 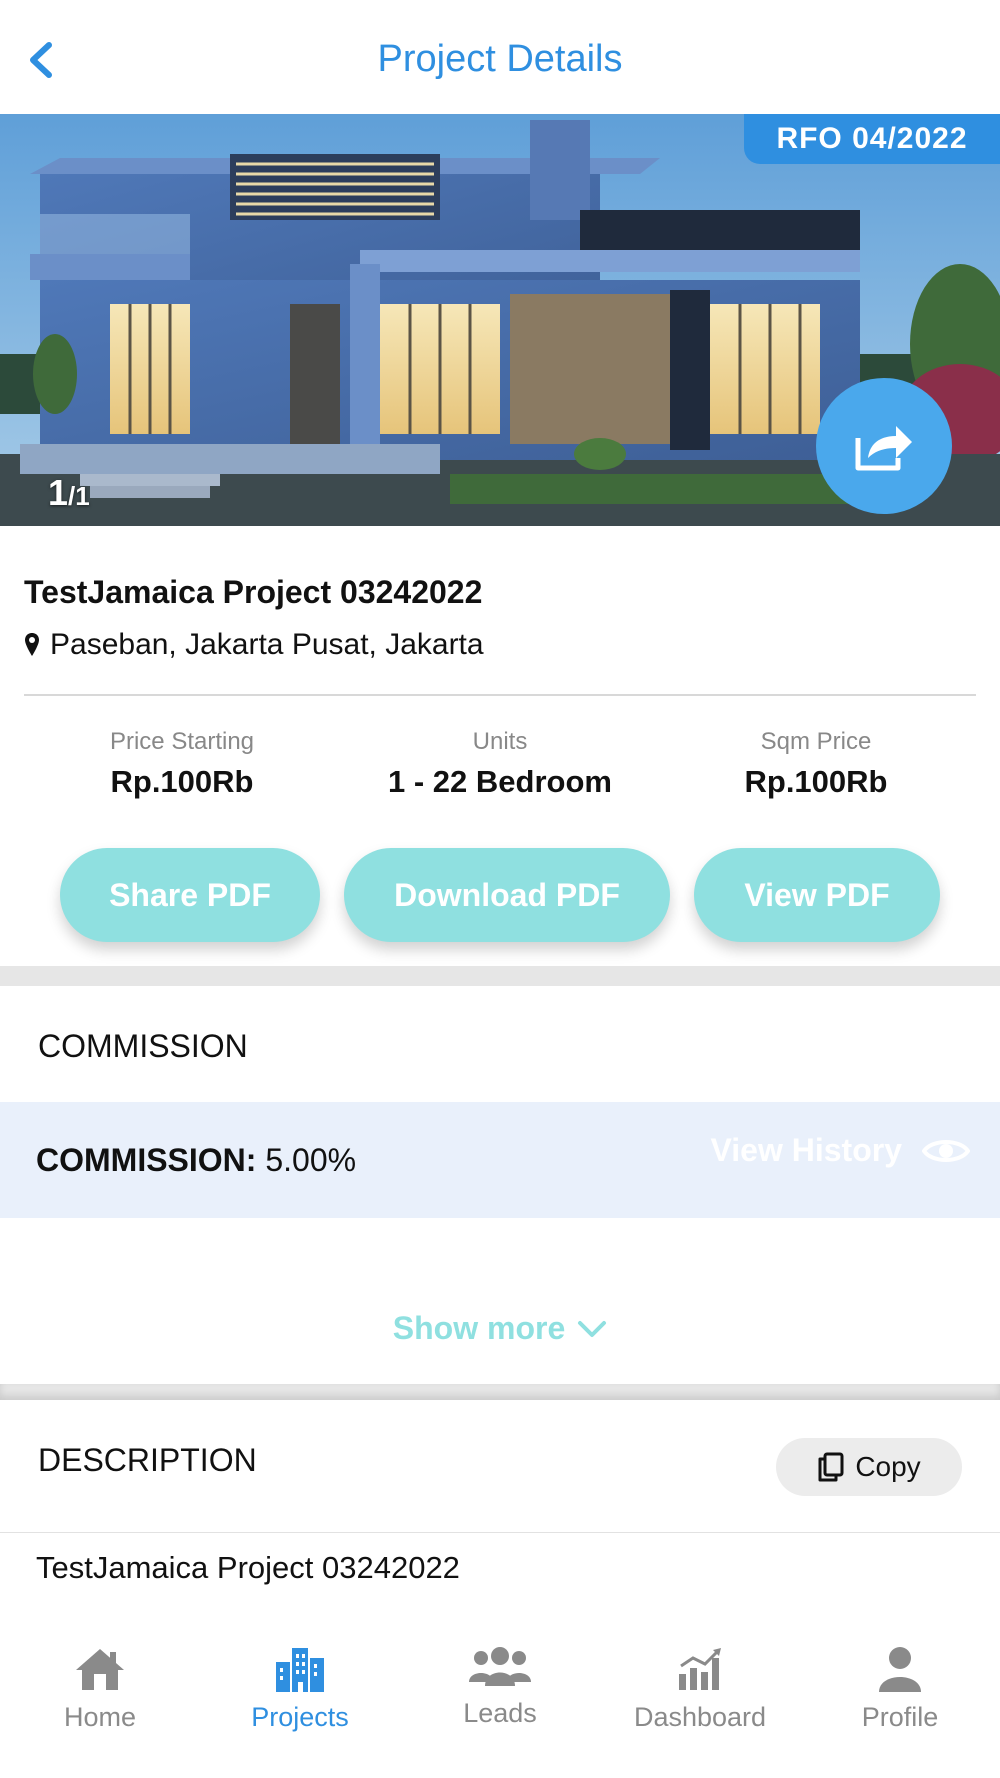 I want to click on tab-label: Dashboard, so click(x=700, y=1717).